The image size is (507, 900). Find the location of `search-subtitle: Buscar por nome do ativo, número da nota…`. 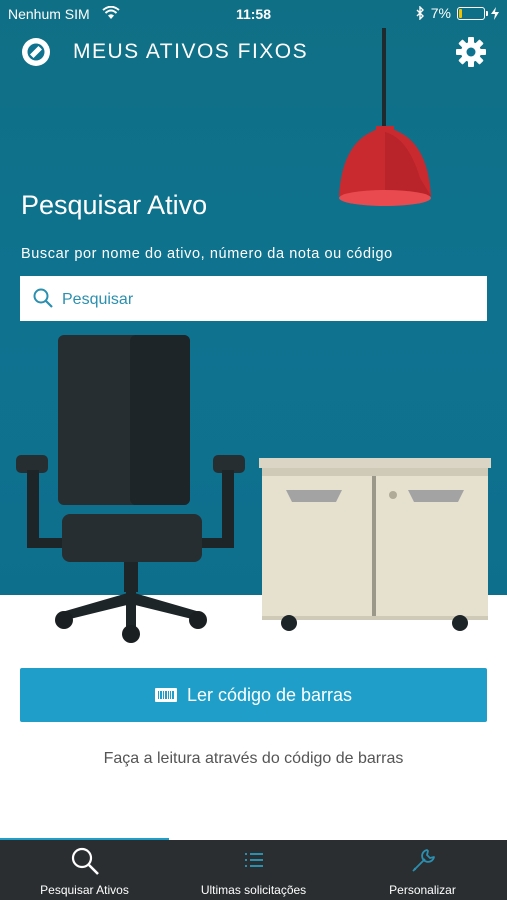

search-subtitle: Buscar por nome do ativo, número da nota… is located at coordinates (207, 254).